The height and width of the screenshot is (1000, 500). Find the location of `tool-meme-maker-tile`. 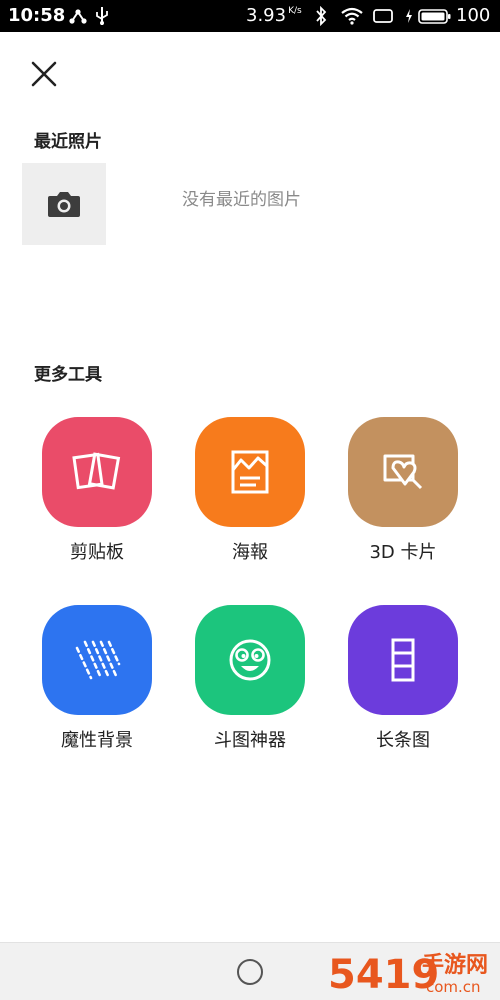

tool-meme-maker-tile is located at coordinates (250, 660).